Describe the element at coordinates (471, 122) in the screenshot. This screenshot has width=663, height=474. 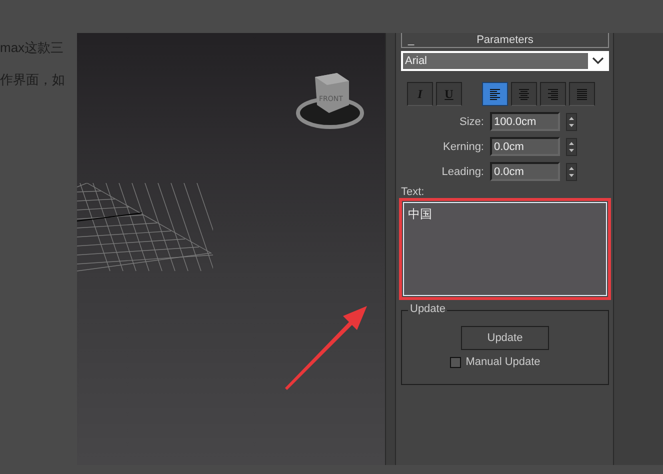
I see `spinner-label: Size:` at that location.